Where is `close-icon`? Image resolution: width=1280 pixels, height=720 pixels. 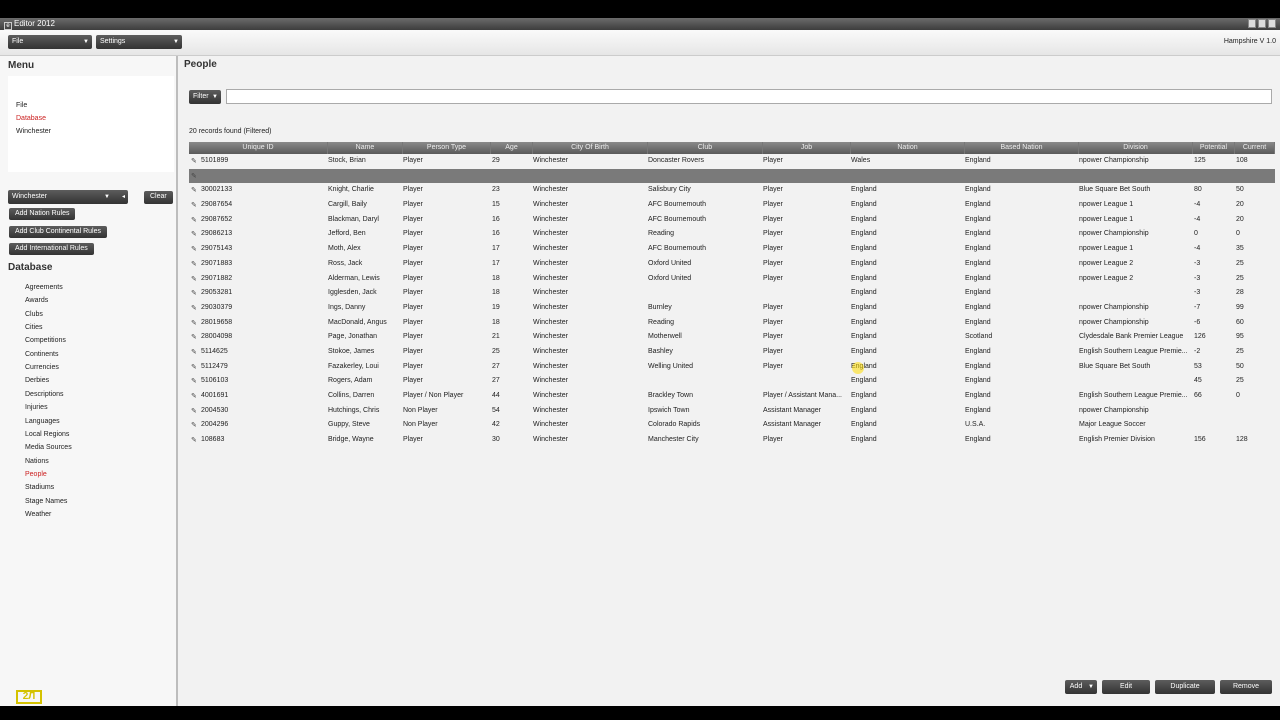
close-icon is located at coordinates (1272, 23).